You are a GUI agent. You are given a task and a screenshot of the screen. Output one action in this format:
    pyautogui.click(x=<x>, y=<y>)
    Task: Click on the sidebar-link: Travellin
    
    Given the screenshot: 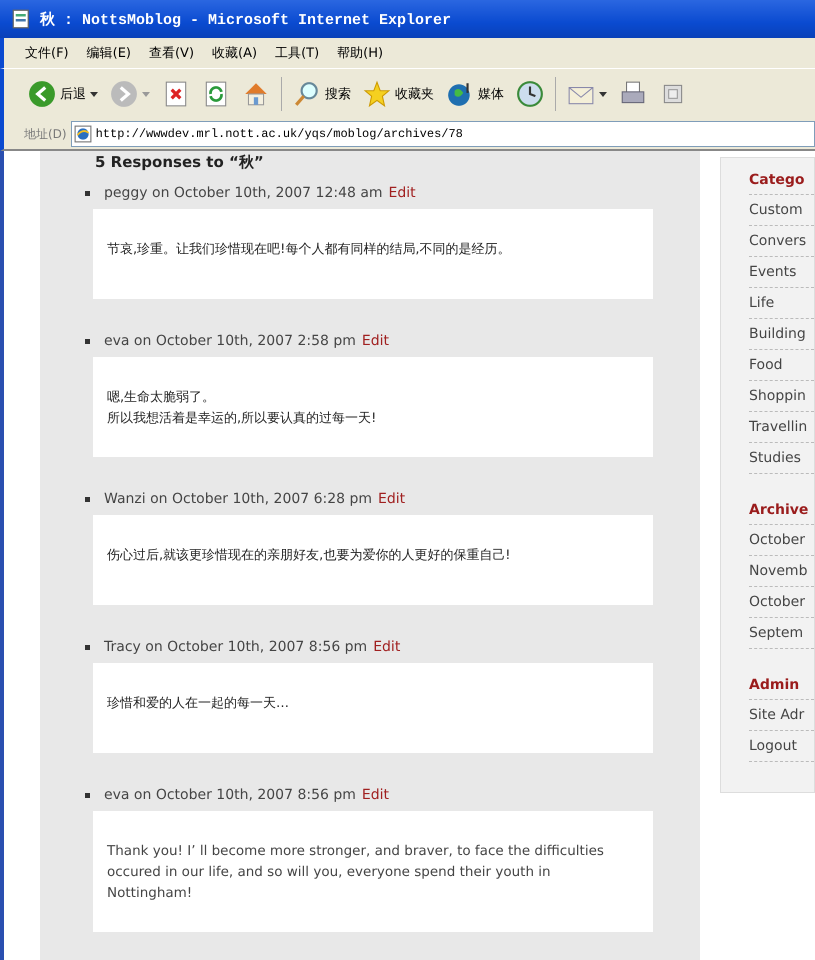 What is the action you would take?
    pyautogui.click(x=781, y=427)
    